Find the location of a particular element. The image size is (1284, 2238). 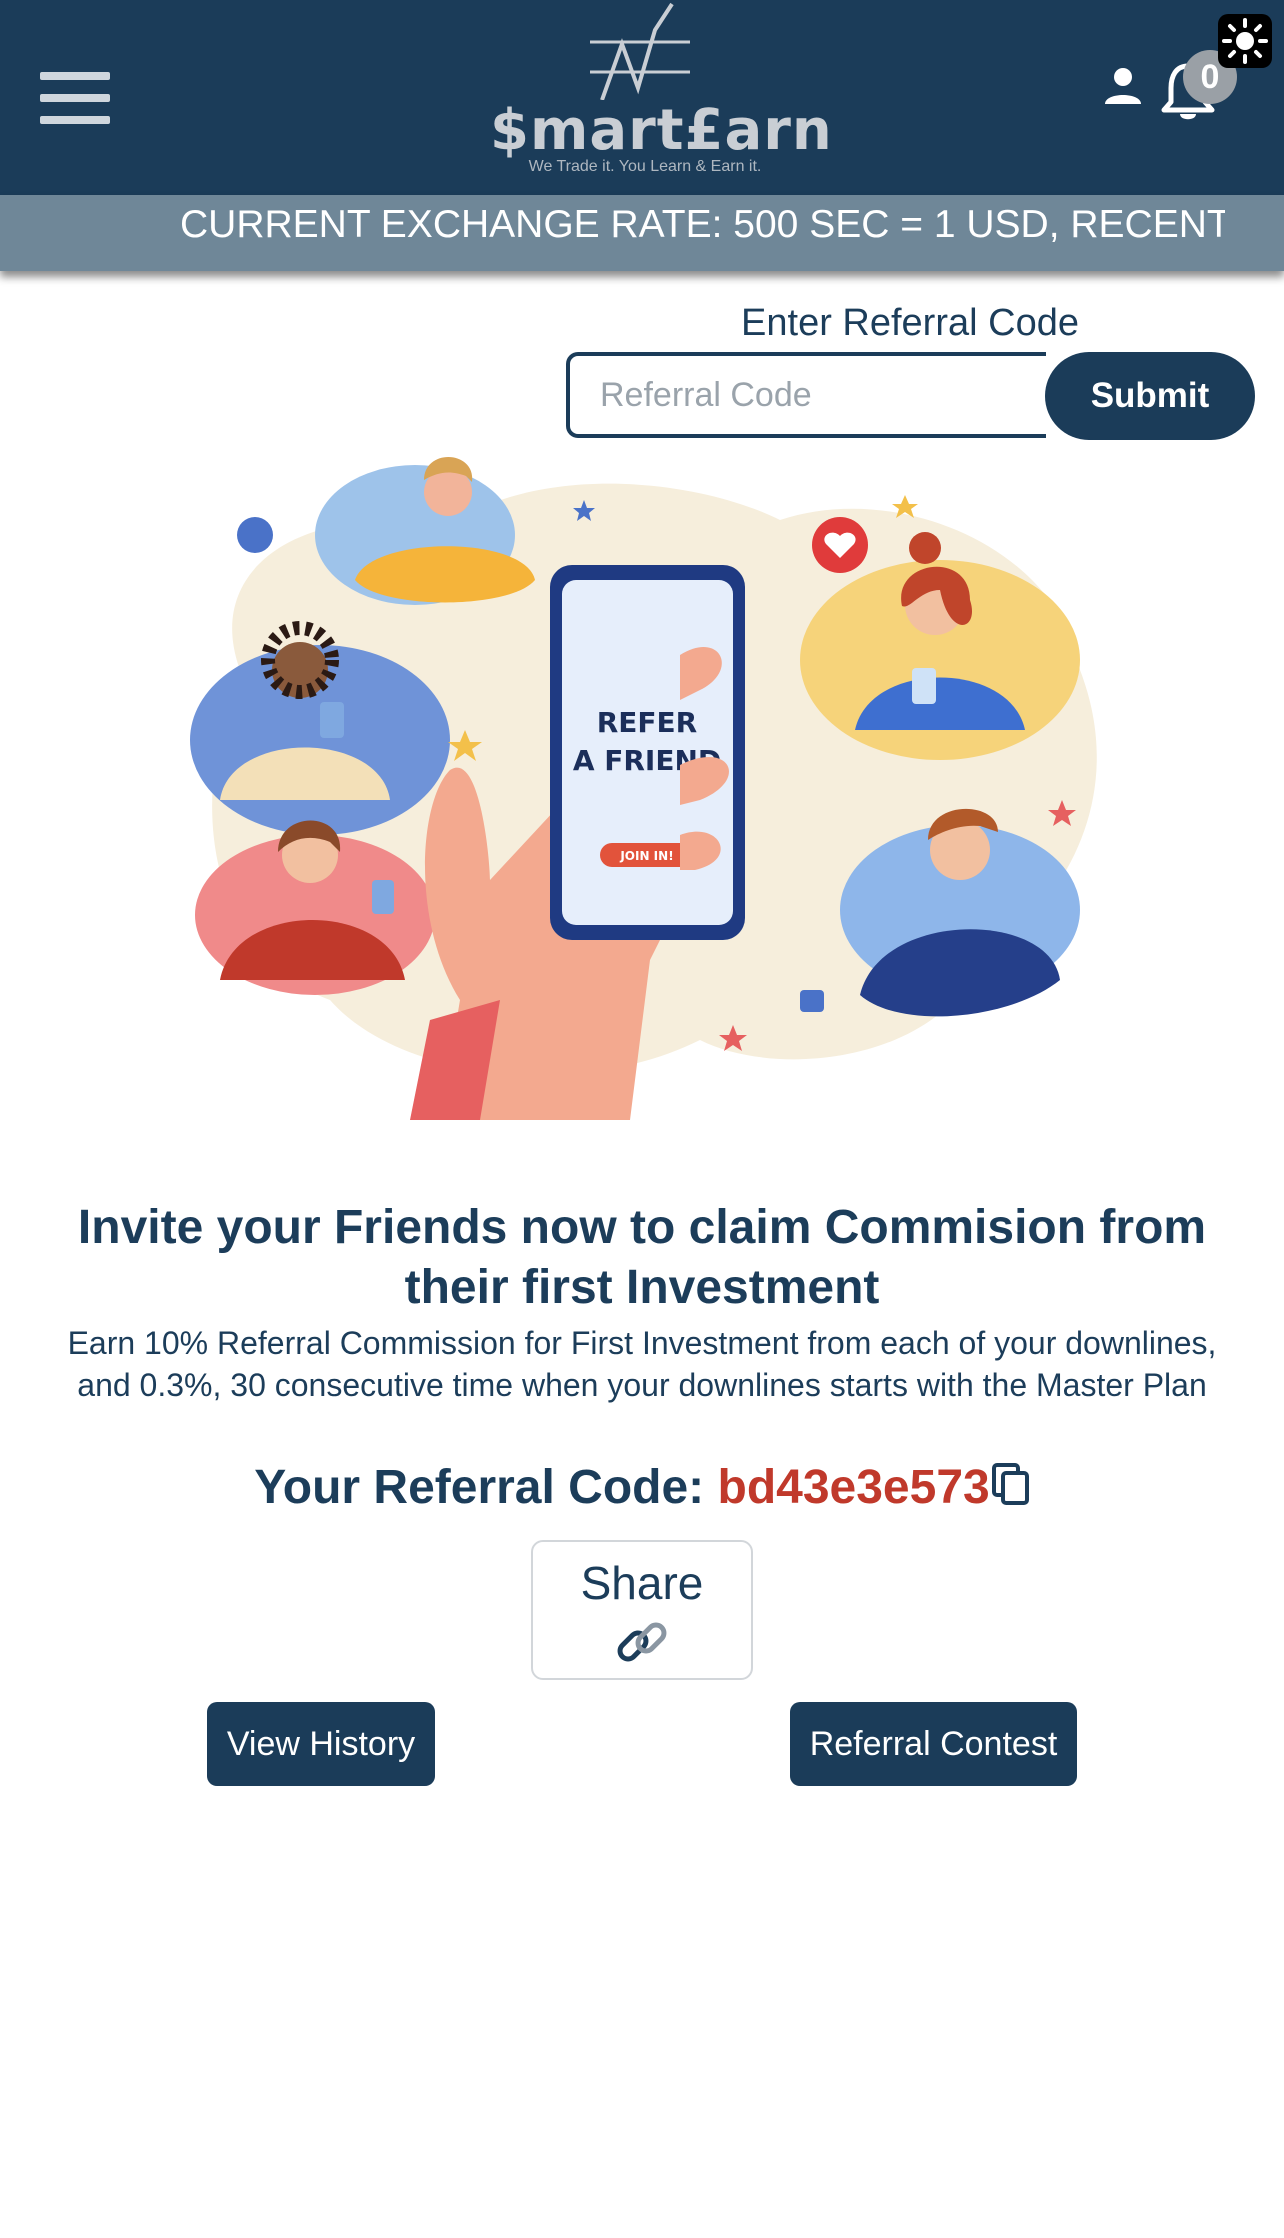

user-icon is located at coordinates (1123, 86).